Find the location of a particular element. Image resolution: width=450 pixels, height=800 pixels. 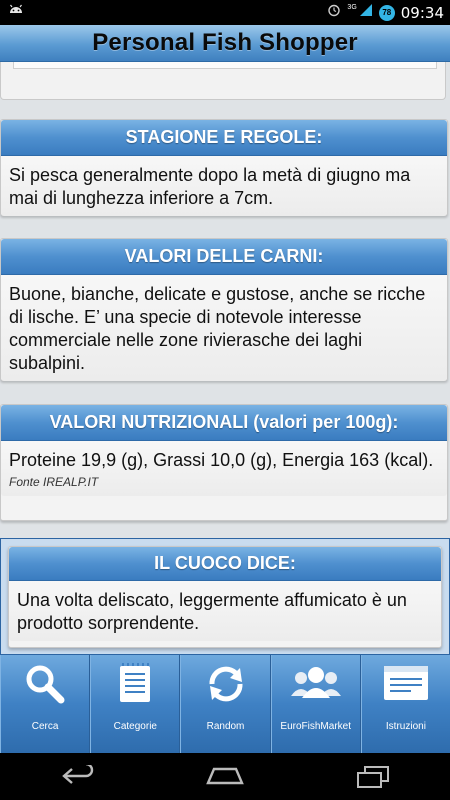

home-icon is located at coordinates (225, 778).